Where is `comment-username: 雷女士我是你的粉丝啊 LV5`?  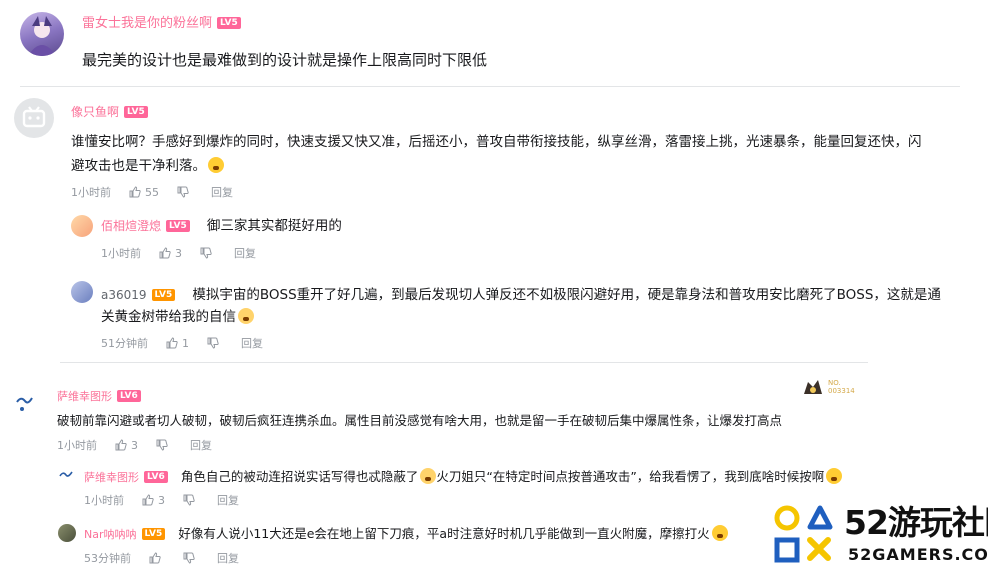
comment-username: 雷女士我是你的粉丝啊 LV5 is located at coordinates (161, 21).